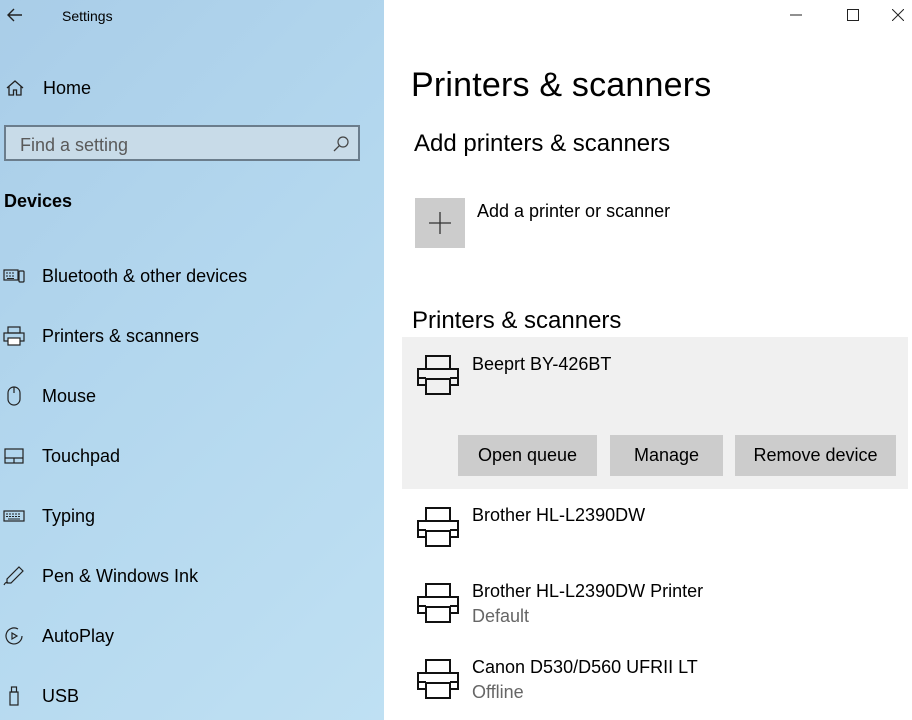  I want to click on printer-name: Beeprt BY-426BT, so click(542, 364).